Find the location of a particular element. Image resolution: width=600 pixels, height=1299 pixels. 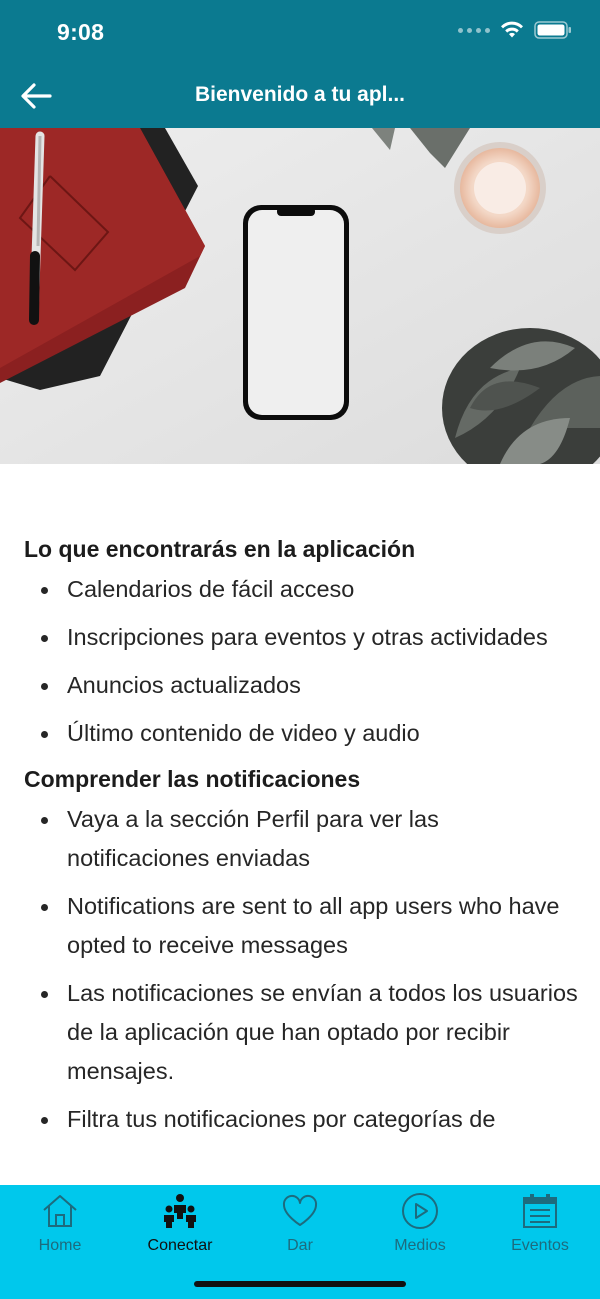

tab-home: Home is located at coordinates (60, 1223).